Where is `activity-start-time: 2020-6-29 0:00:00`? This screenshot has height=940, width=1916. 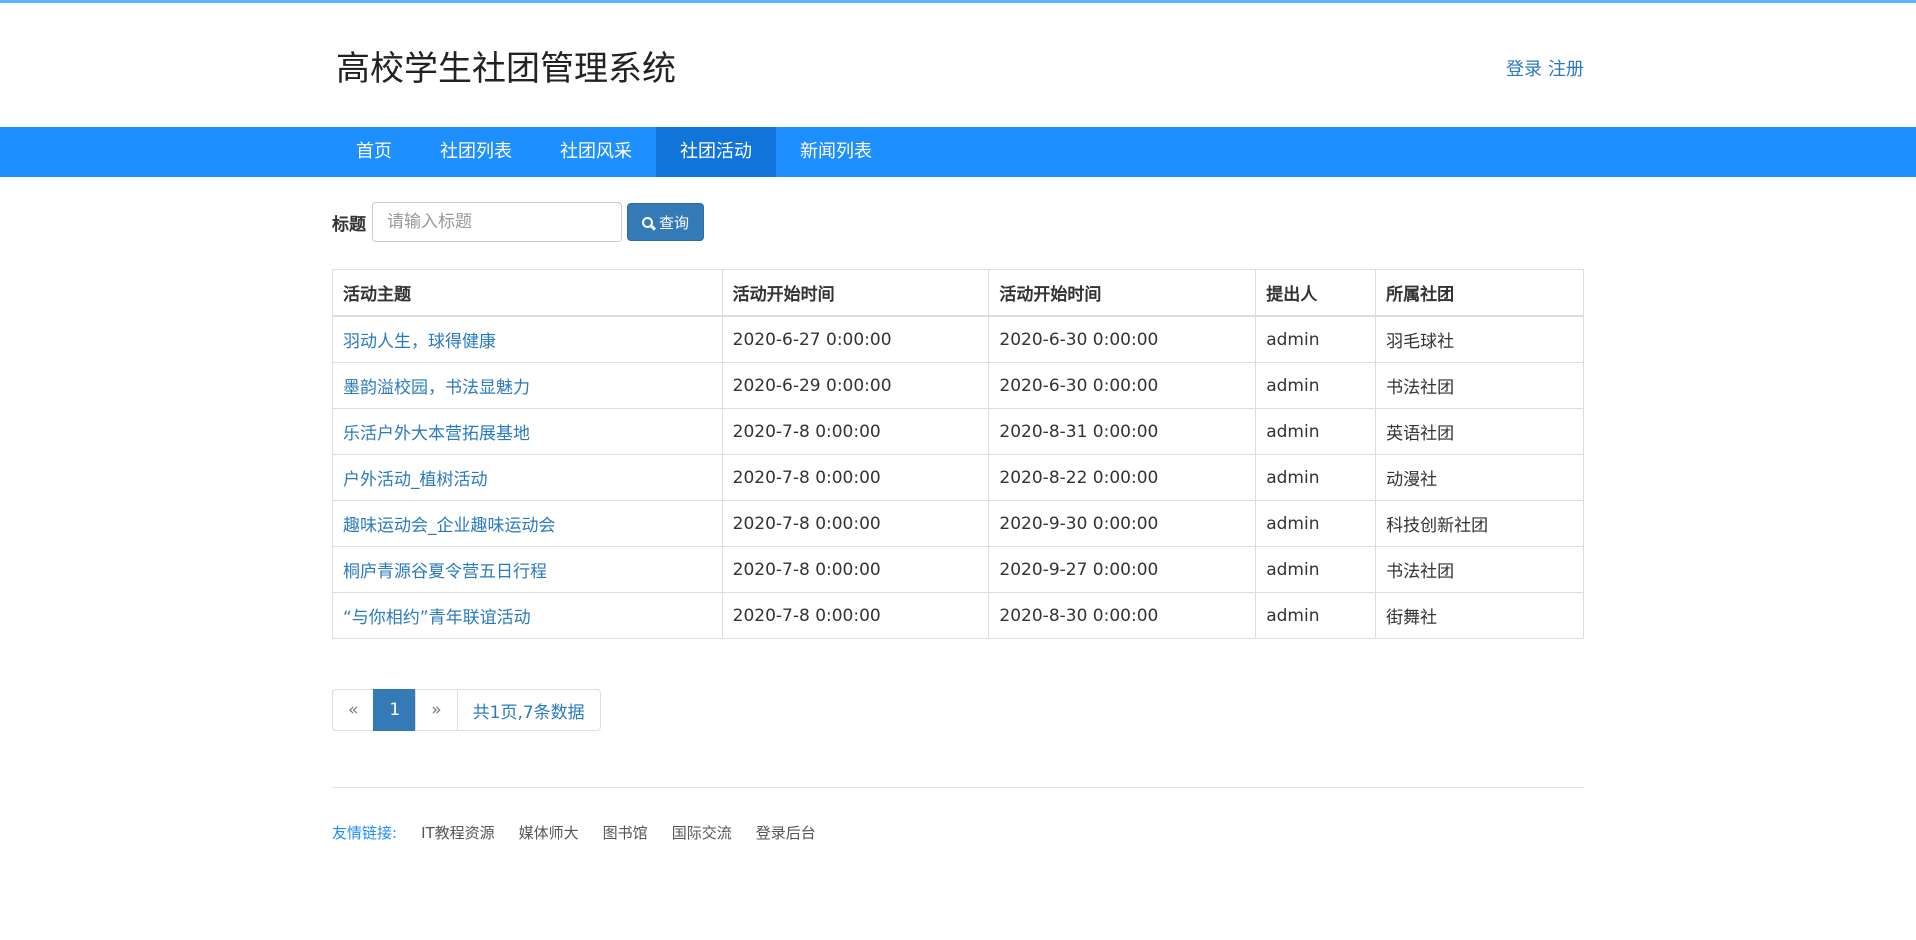
activity-start-time: 2020-6-29 0:00:00 is located at coordinates (855, 385).